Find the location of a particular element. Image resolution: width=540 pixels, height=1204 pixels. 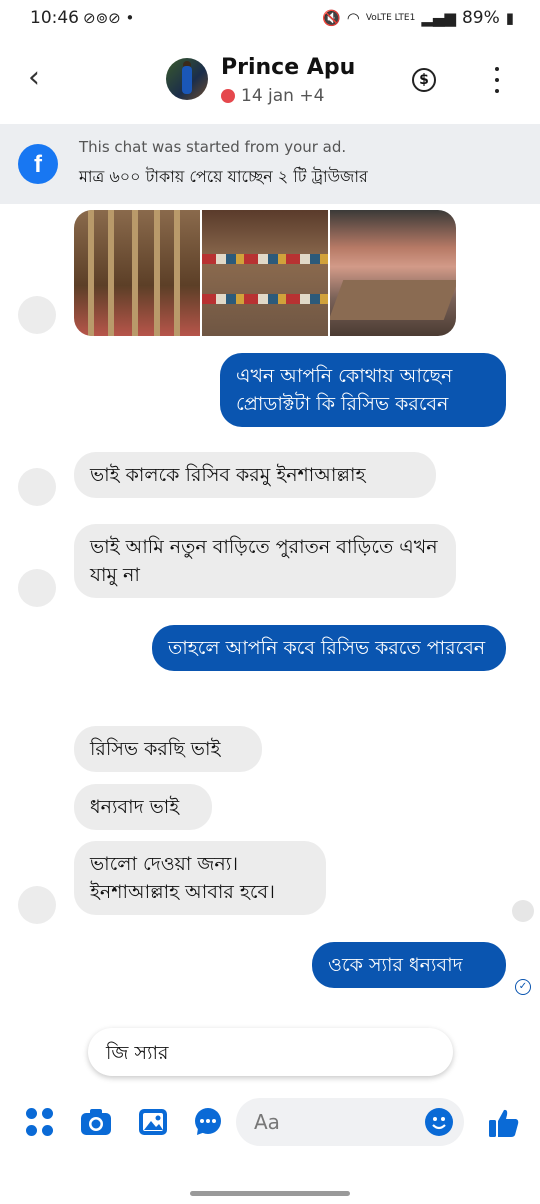

status-bar: 10:46 ⊘⊚⊘ • 🔇 ◠ VoLTE LTE1 ▂▄▆ 89% ▮ is located at coordinates (270, 18).